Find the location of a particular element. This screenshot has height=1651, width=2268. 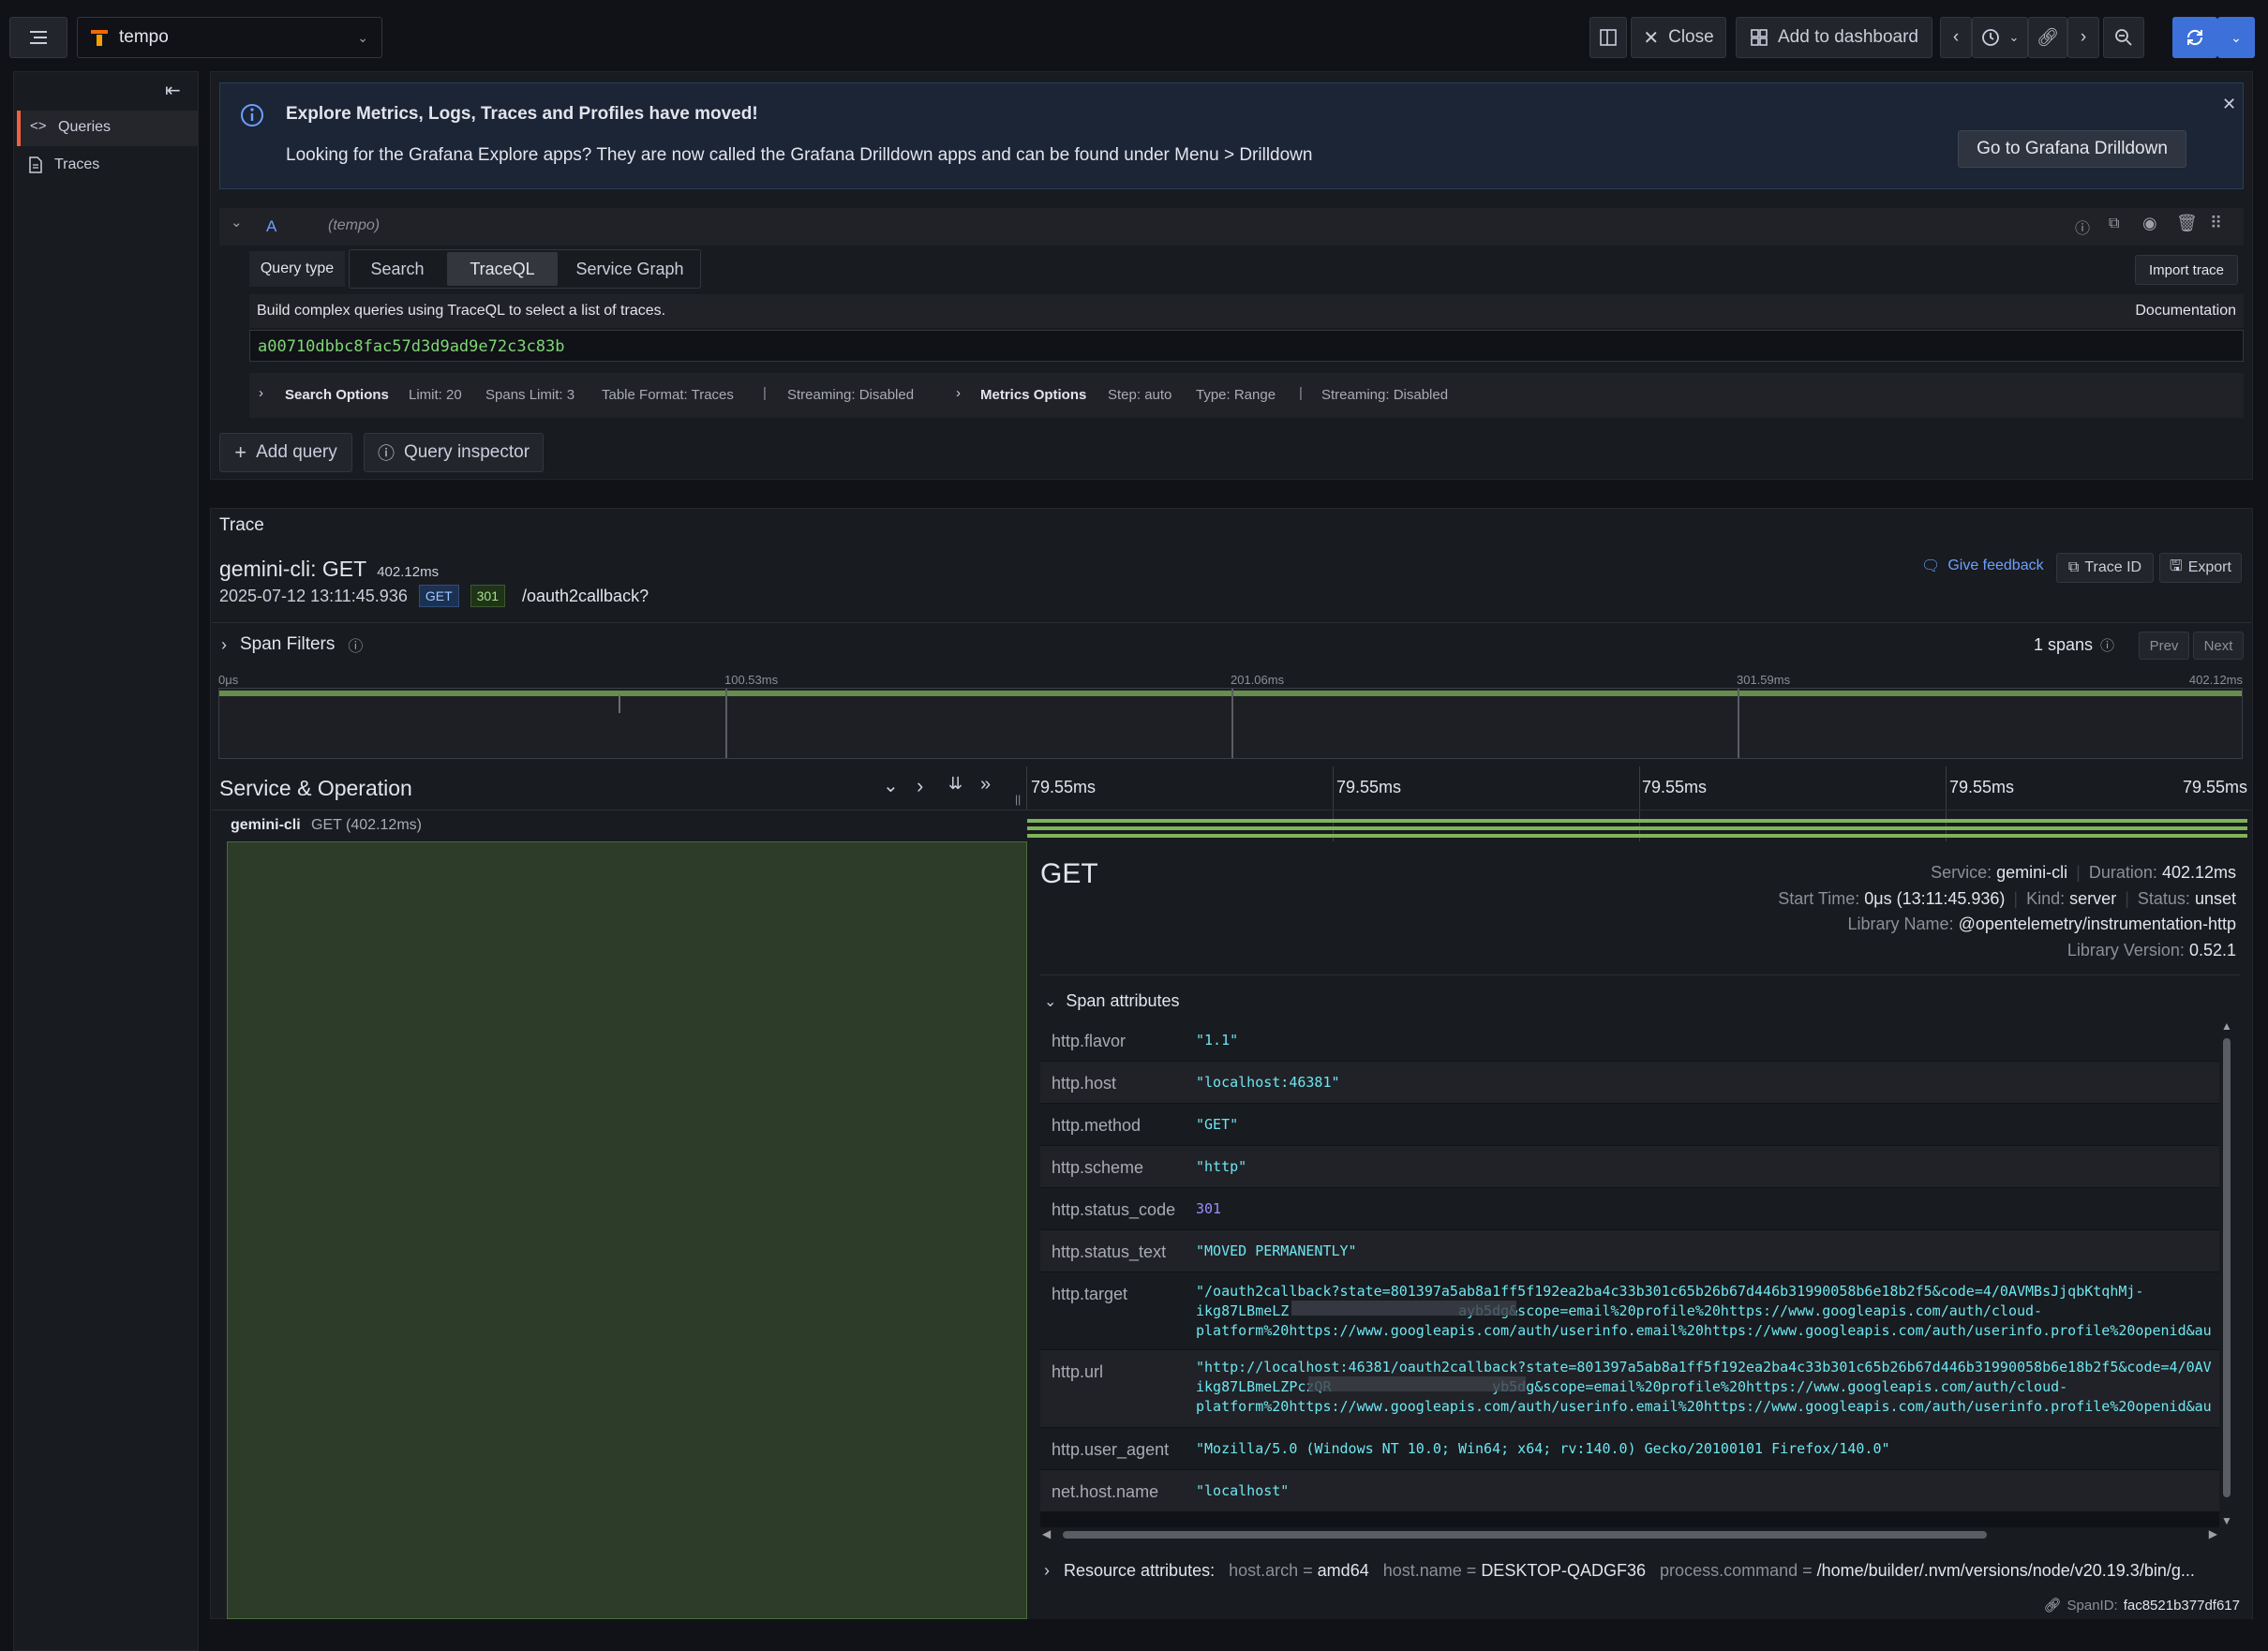

scroll-left-arrow-icon: ◀ is located at coordinates (1047, 1533).